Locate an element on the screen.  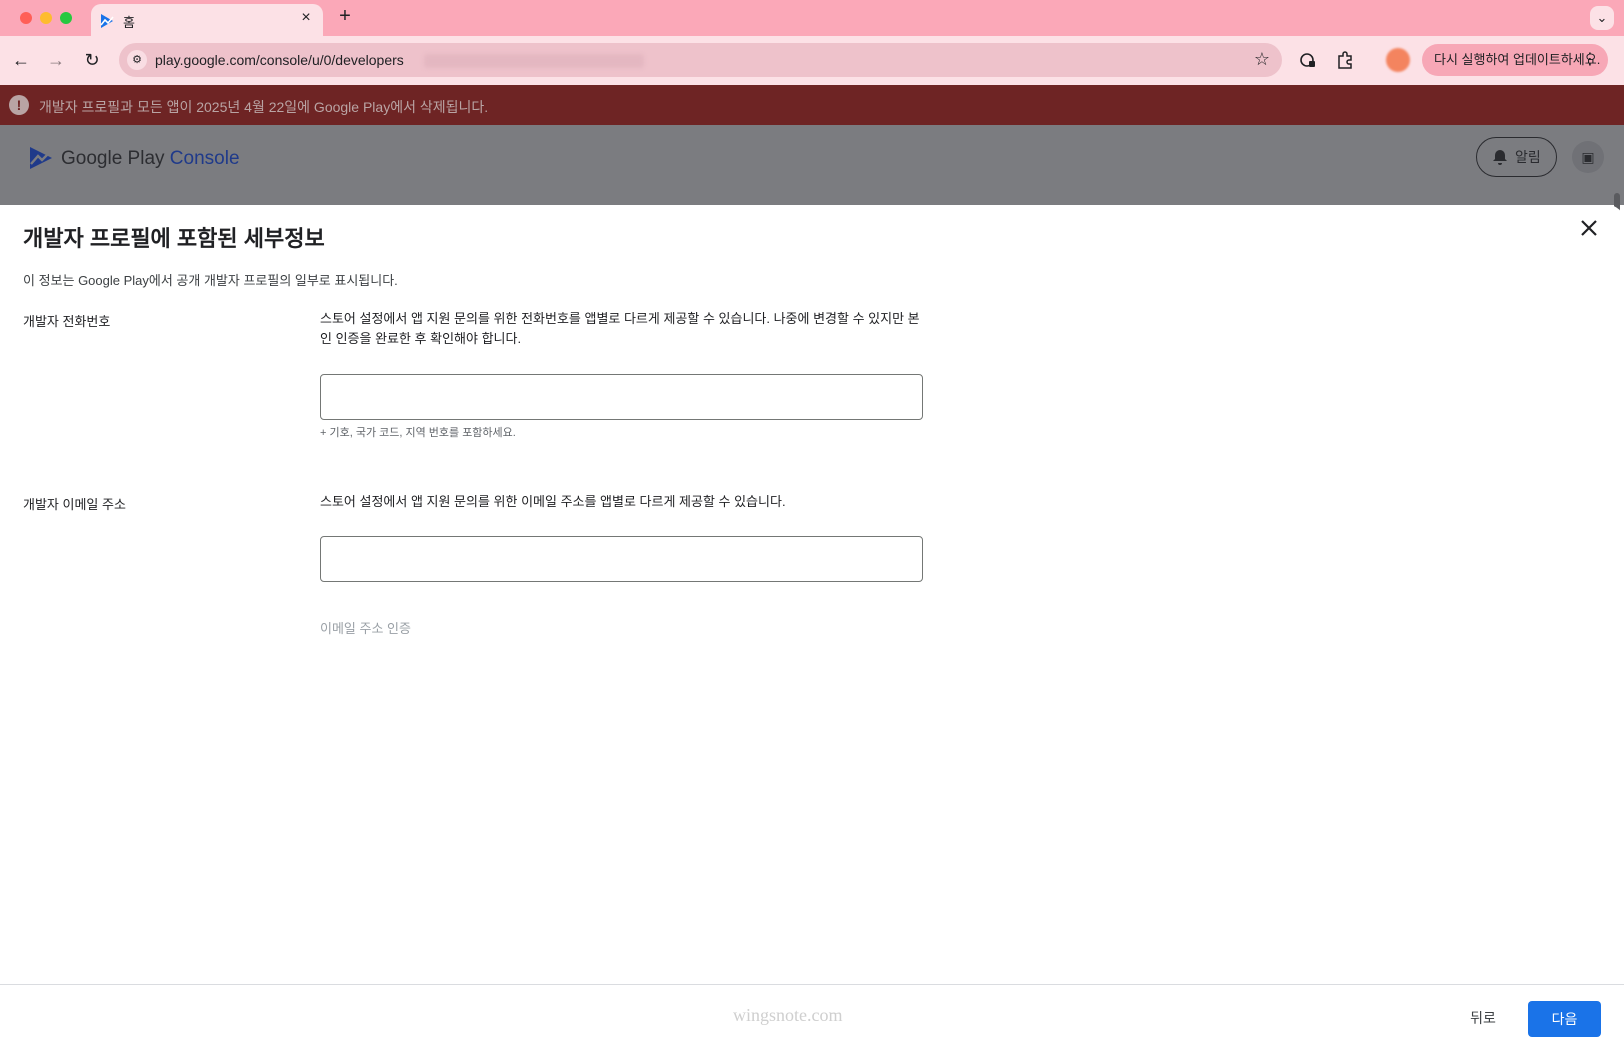
console-header: Google Play Console 알림 ▣ is located at coordinates (812, 165).